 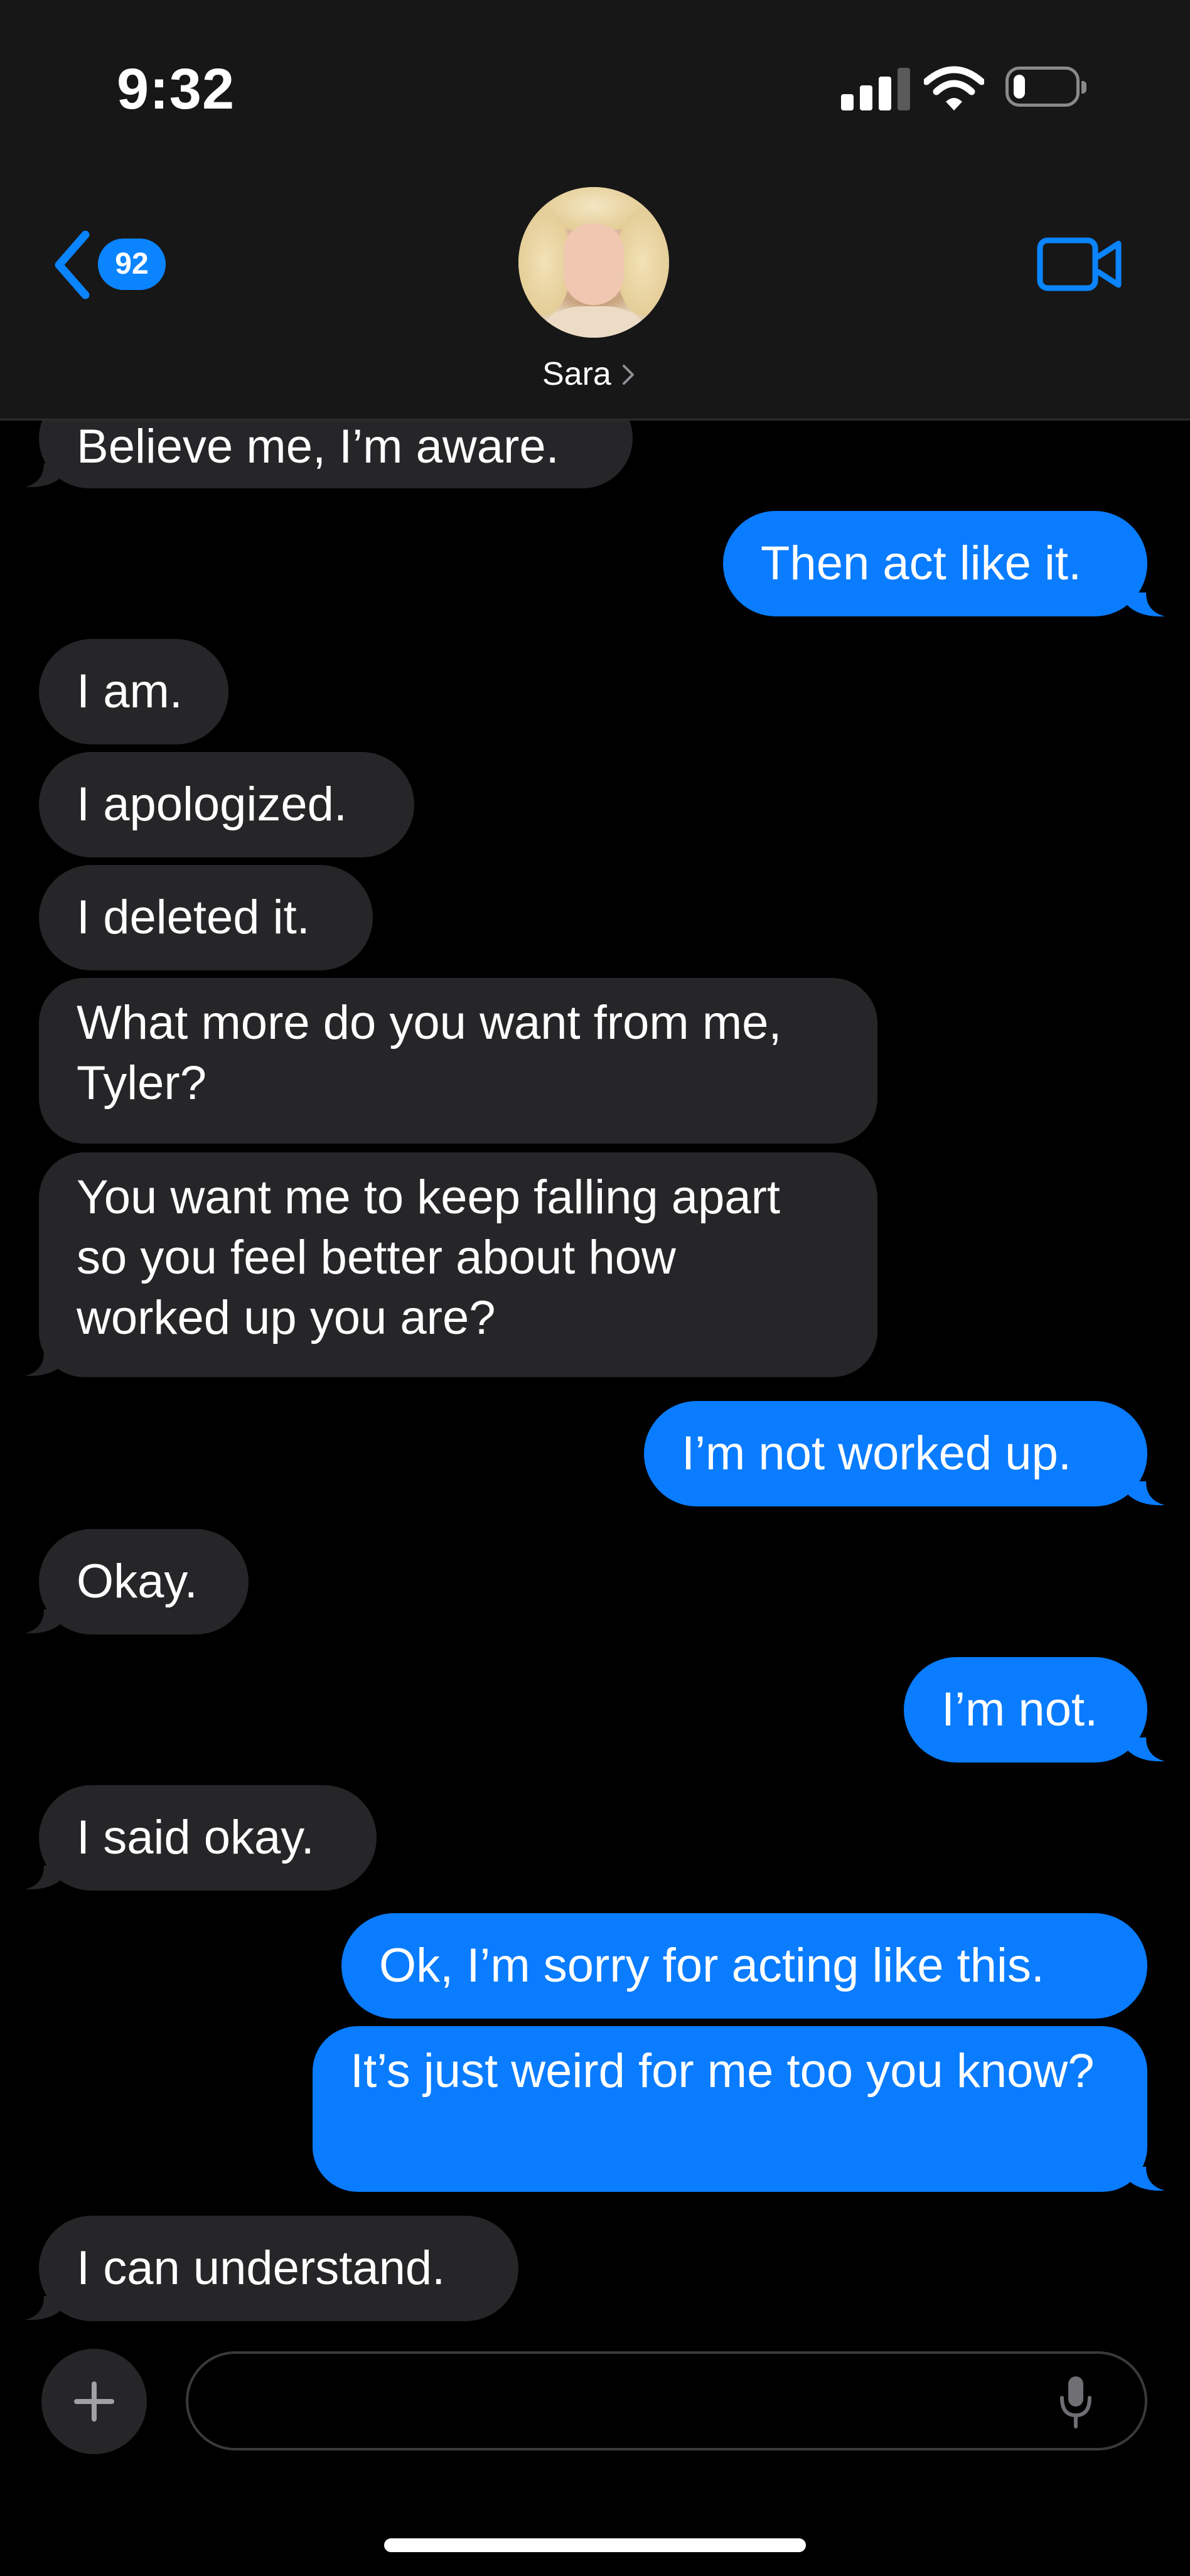 I want to click on received-message-bubble: What more do you want from me, Tyler?, so click(x=458, y=1061).